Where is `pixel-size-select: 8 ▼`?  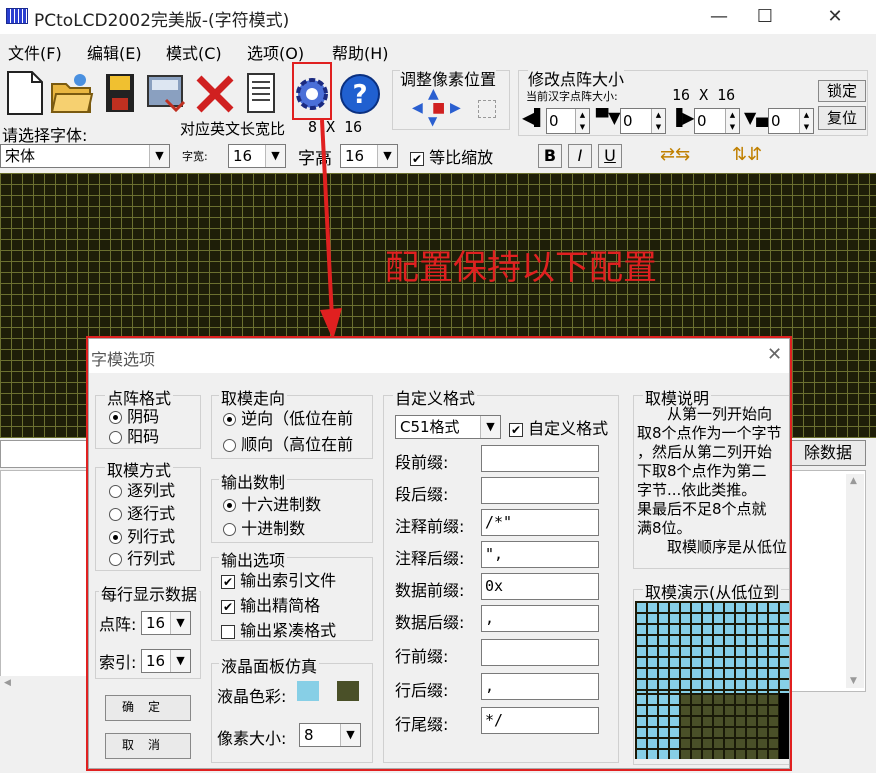
pixel-size-select: 8 ▼ is located at coordinates (330, 735).